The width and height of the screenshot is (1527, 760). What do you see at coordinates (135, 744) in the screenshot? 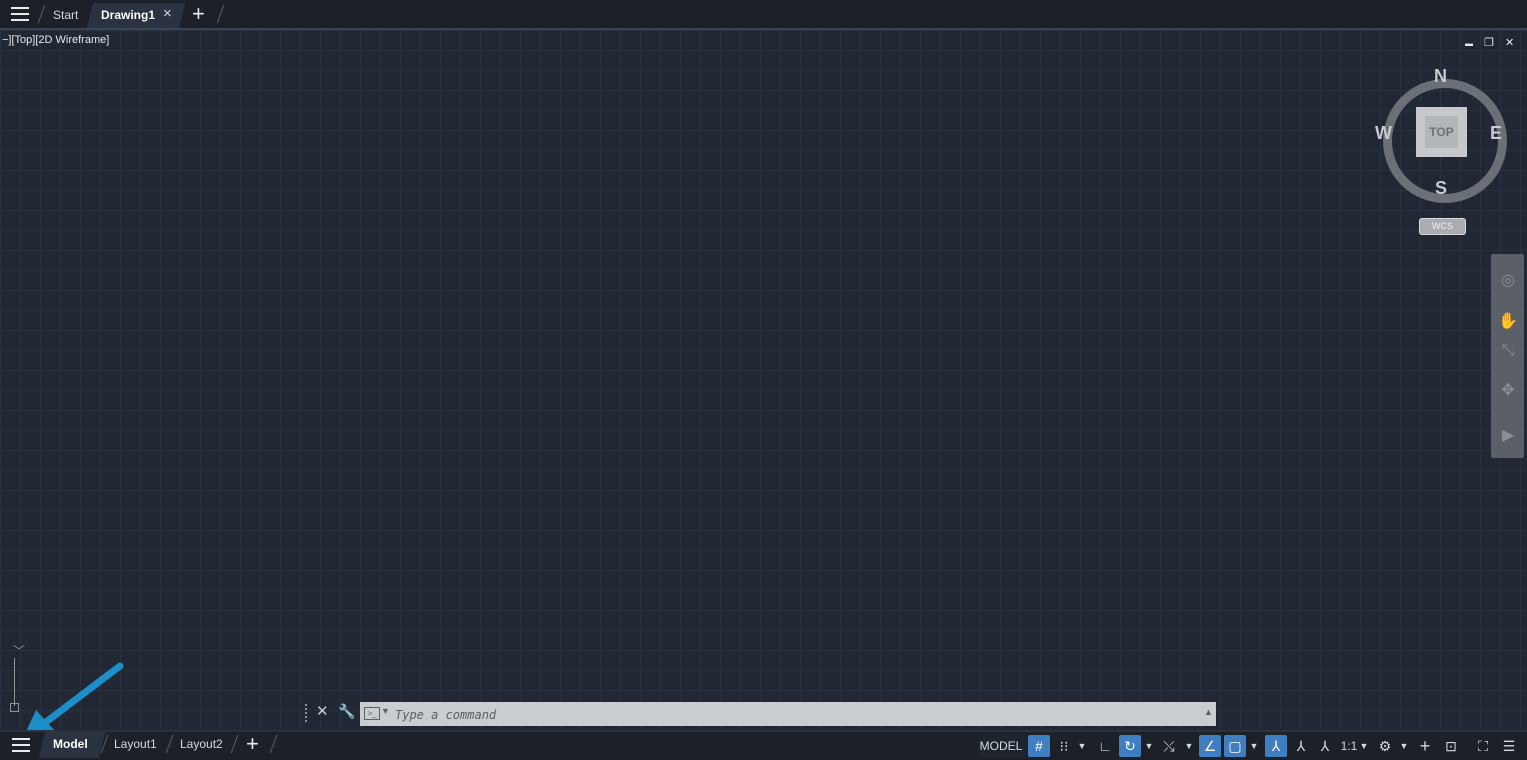
I see `tab-layout1: Layout1` at bounding box center [135, 744].